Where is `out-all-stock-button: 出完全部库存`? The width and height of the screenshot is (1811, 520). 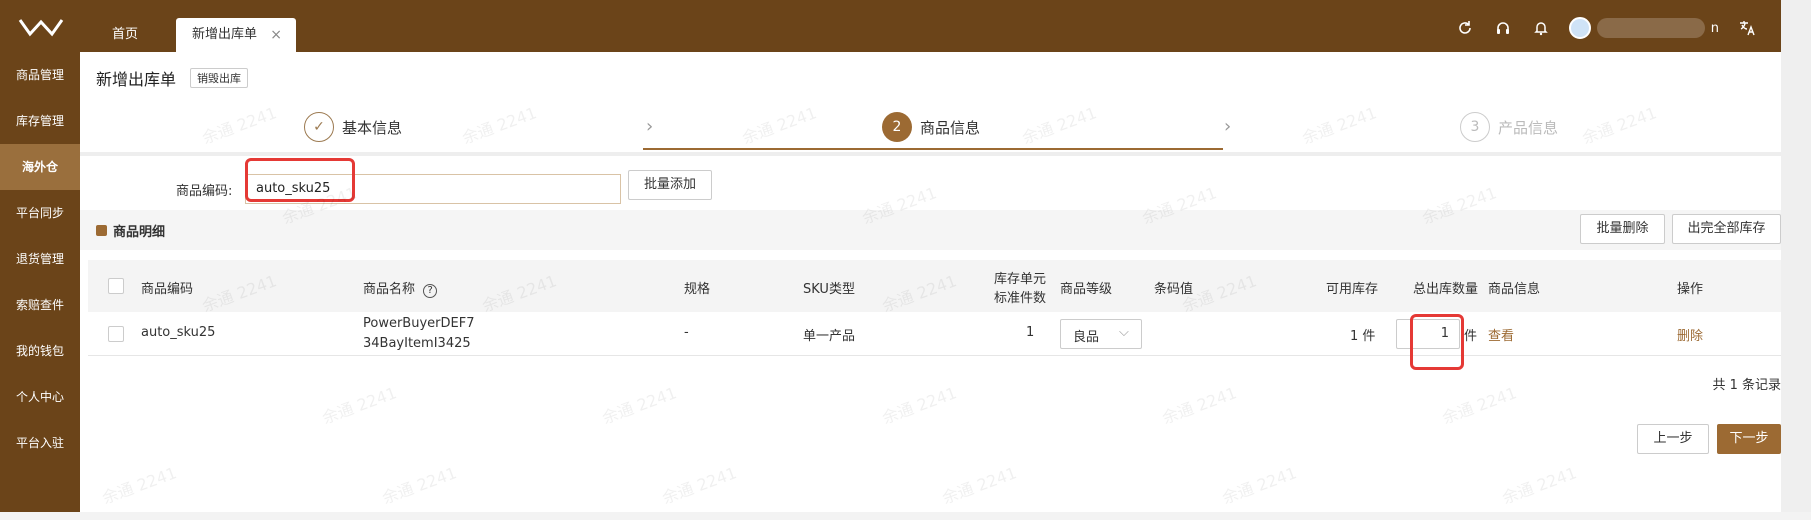
out-all-stock-button: 出完全部库存 is located at coordinates (1726, 229).